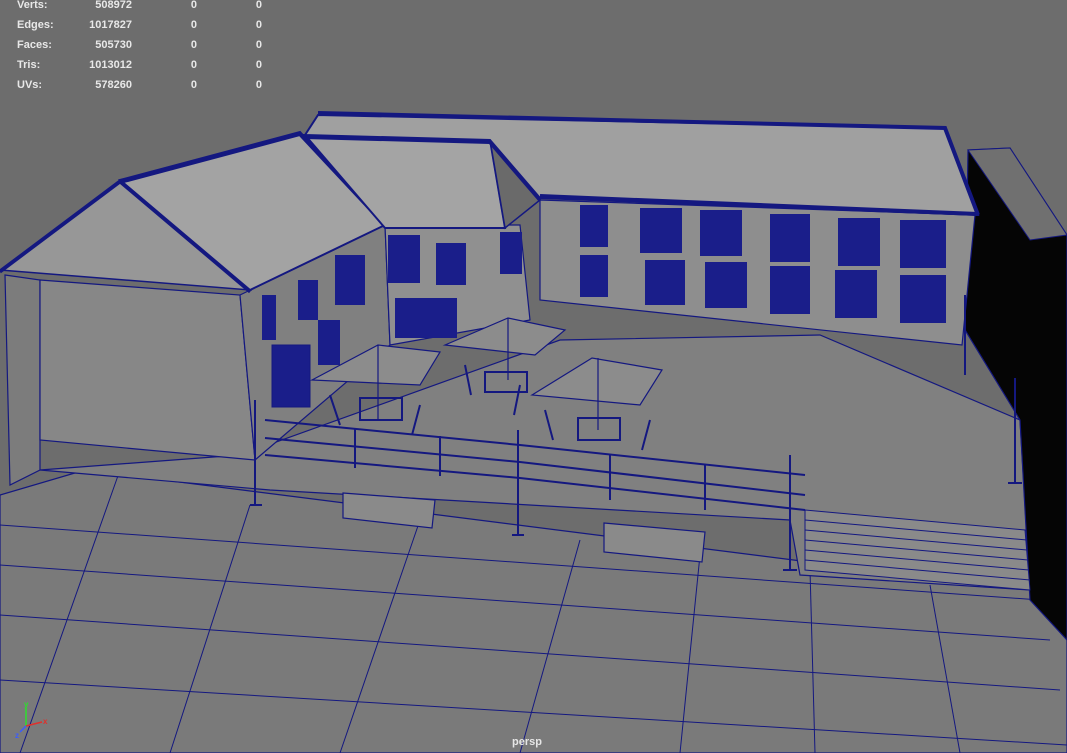 The width and height of the screenshot is (1067, 753). Describe the element at coordinates (139, 65) in the screenshot. I see `hud-row-tris: Tris: 1013012 0 0` at that location.